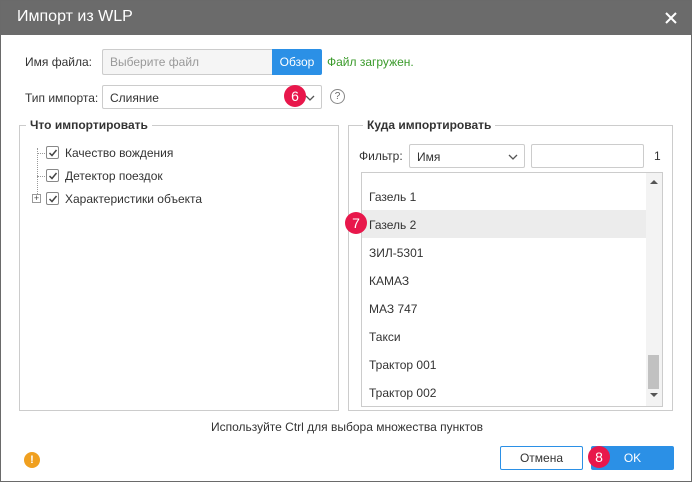 The width and height of the screenshot is (692, 482). Describe the element at coordinates (134, 199) in the screenshot. I see `tree-item-label: Характеристики объекта` at that location.